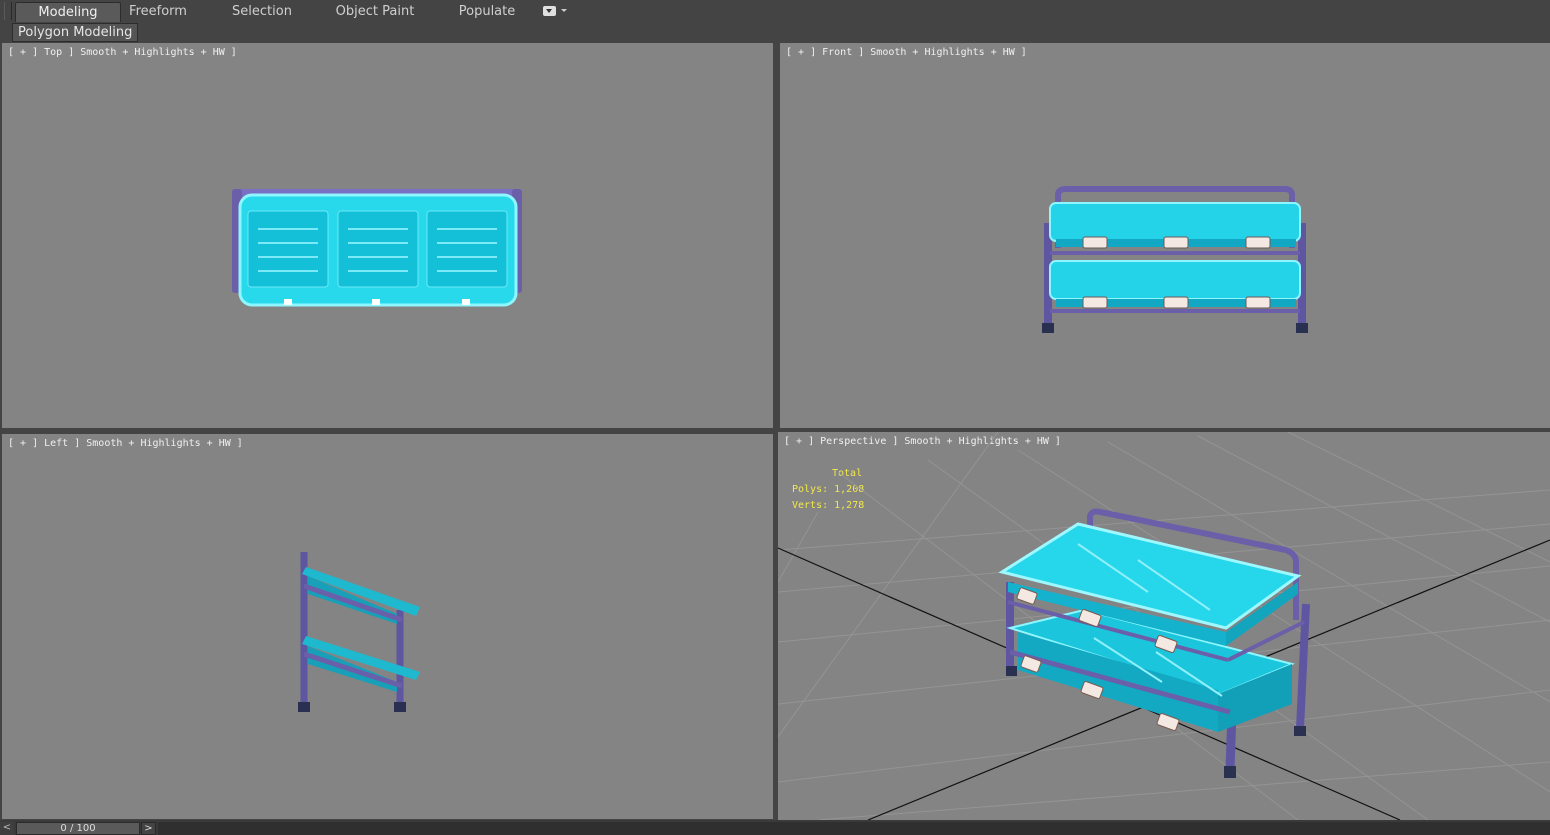  Describe the element at coordinates (557, 11) in the screenshot. I see `dropdown-toggle-icon` at that location.